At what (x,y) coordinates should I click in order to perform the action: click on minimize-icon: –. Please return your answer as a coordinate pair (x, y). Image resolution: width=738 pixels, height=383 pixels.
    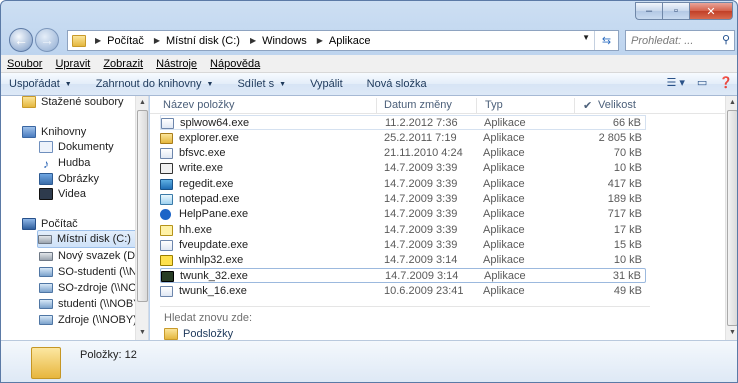
    Looking at the image, I should click on (649, 11).